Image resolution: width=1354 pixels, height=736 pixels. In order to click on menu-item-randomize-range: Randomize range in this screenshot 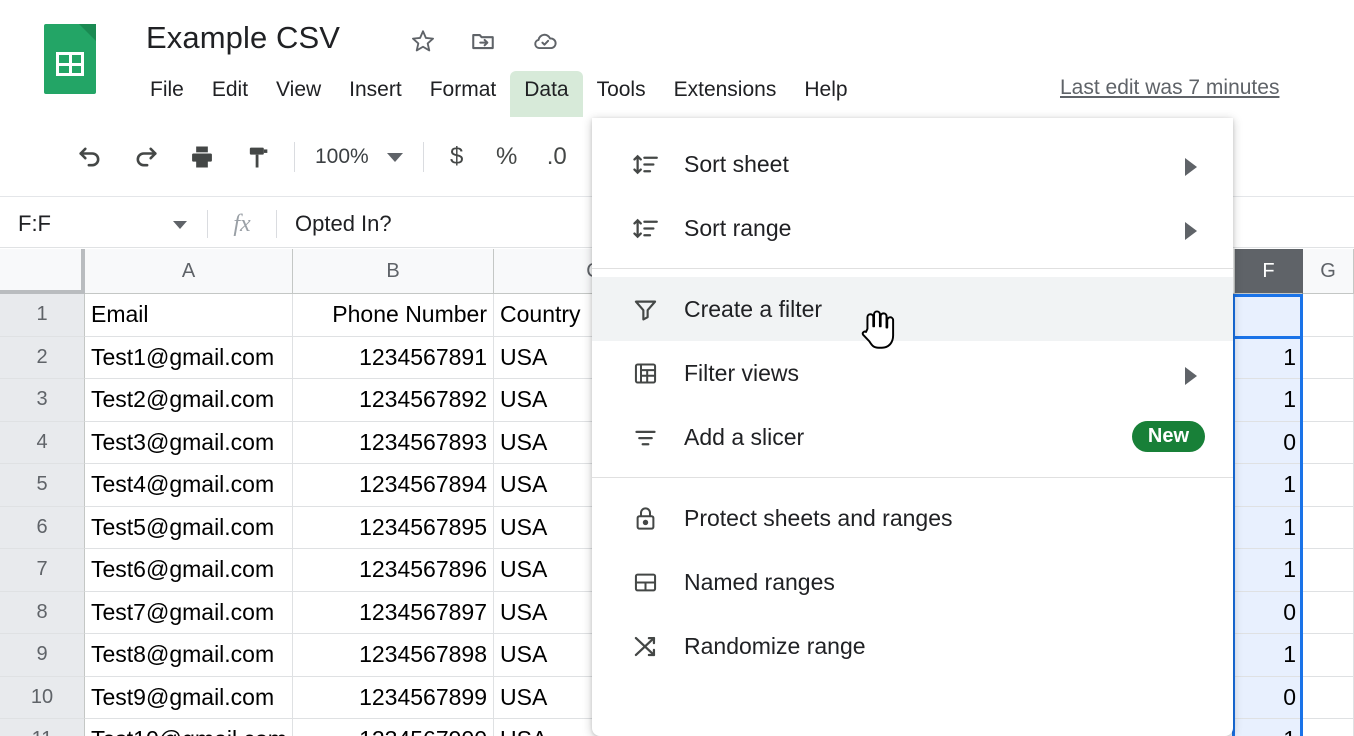, I will do `click(912, 646)`.